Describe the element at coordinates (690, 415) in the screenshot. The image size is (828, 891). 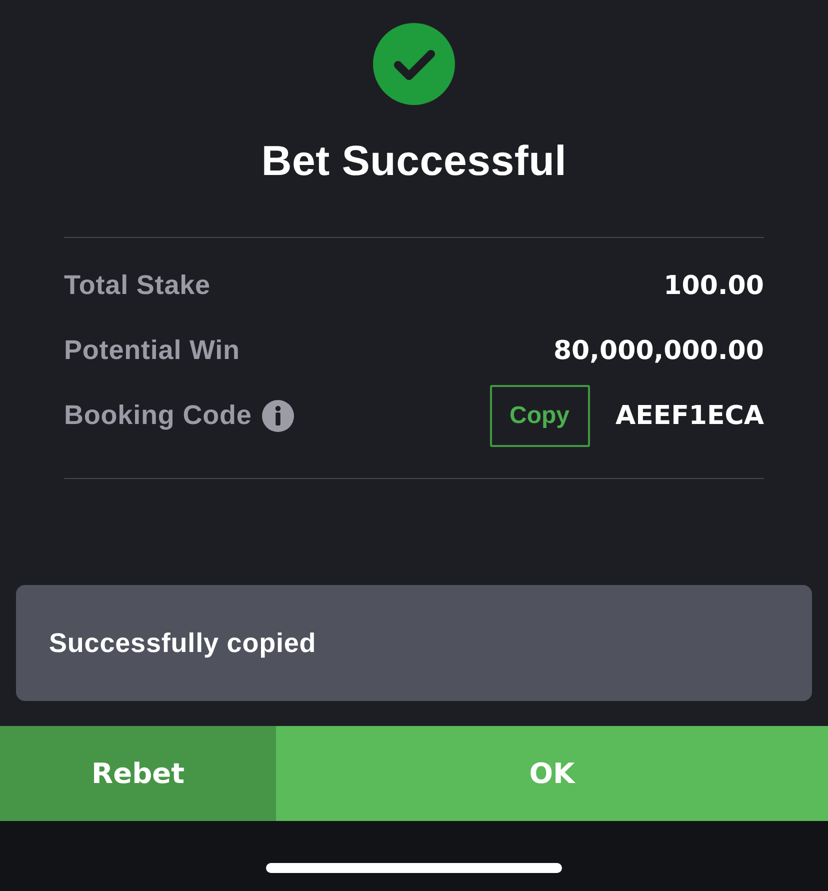
I see `summary-value: AEEF1ECA` at that location.